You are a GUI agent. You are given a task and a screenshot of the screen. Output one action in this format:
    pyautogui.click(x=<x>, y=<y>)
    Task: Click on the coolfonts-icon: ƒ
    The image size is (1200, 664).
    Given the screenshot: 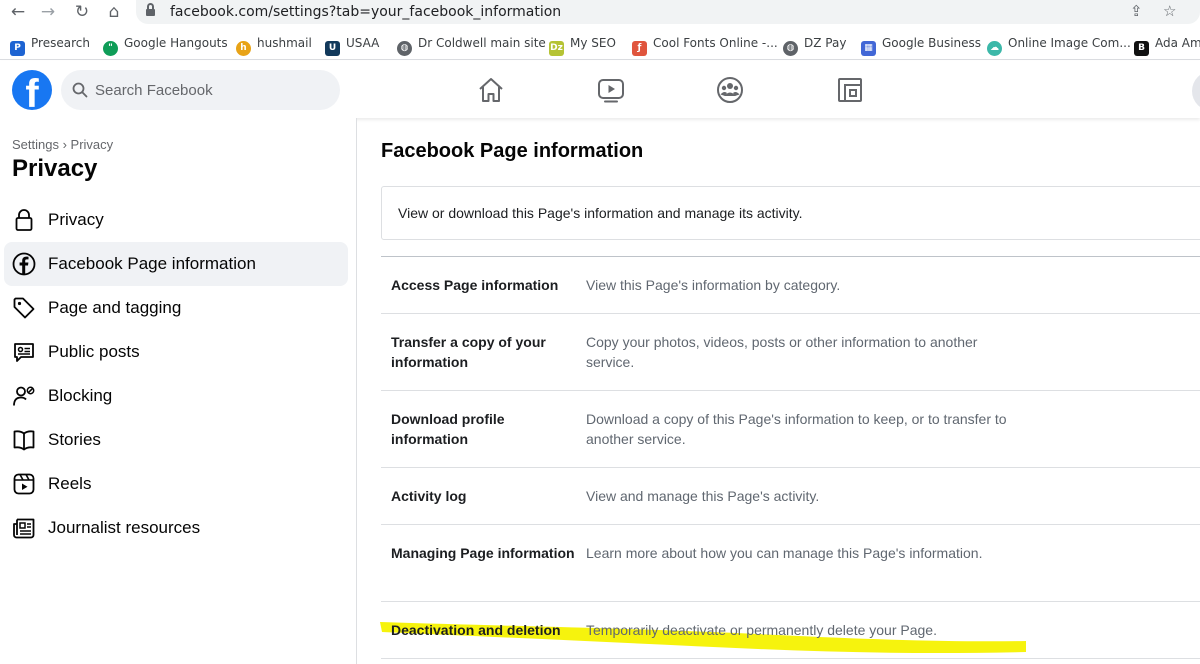 What is the action you would take?
    pyautogui.click(x=639, y=48)
    